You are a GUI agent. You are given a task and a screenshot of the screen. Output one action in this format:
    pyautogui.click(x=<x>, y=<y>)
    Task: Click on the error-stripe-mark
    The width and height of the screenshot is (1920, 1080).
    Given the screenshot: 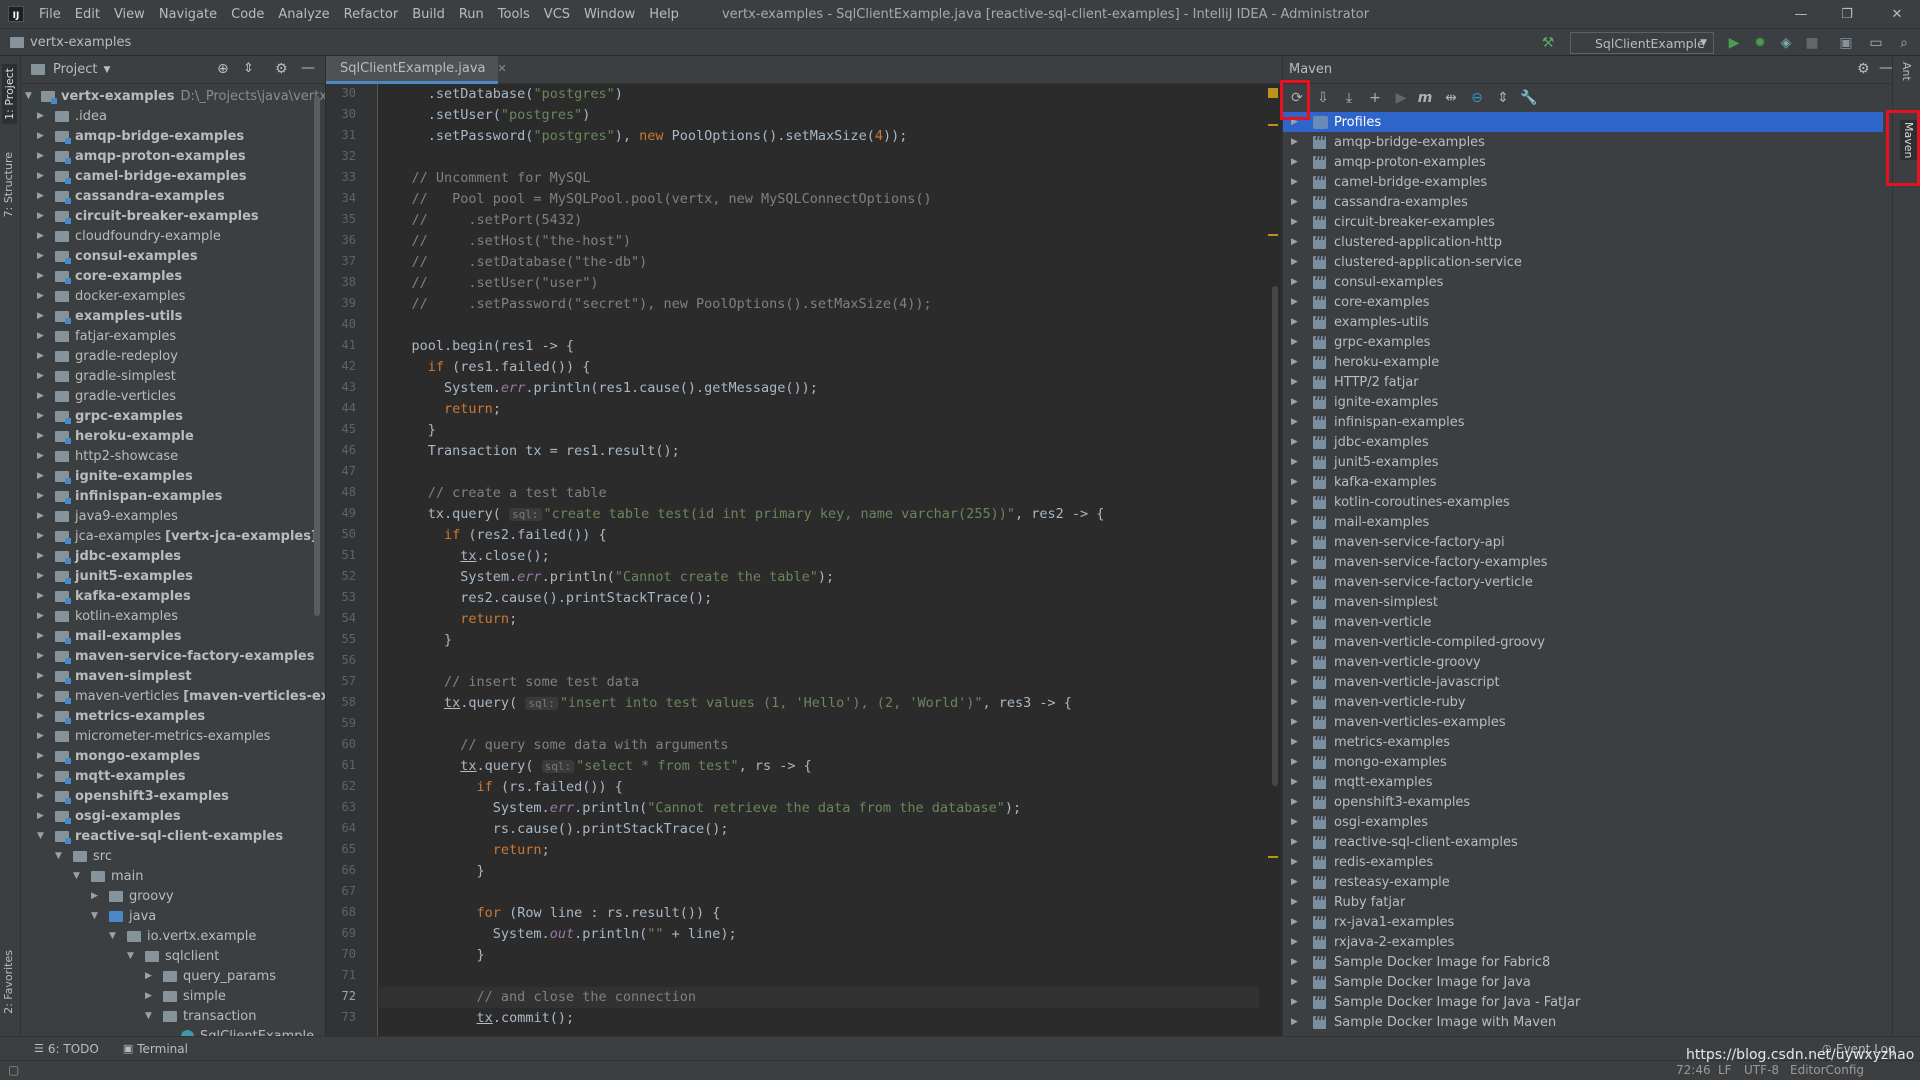 What is the action you would take?
    pyautogui.click(x=1273, y=857)
    